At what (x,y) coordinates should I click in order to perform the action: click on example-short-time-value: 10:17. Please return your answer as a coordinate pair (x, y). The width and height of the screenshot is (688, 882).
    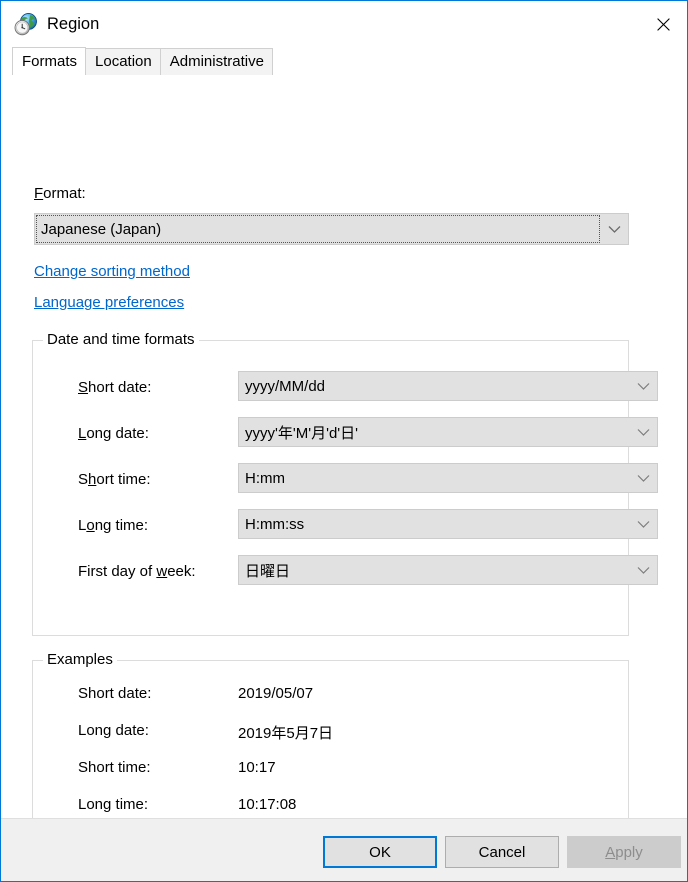
    Looking at the image, I should click on (257, 767).